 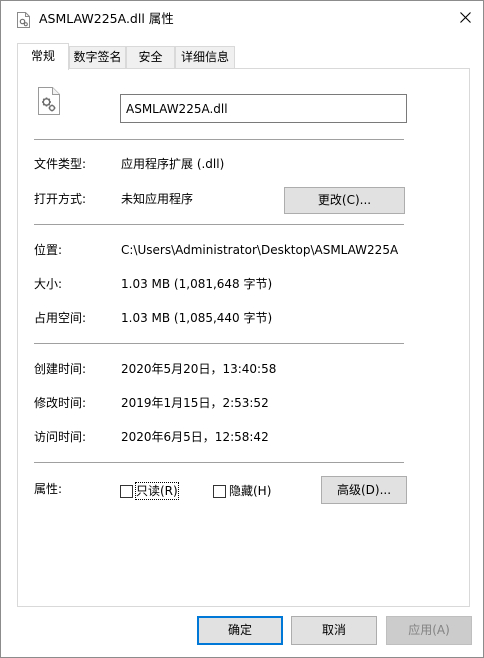 What do you see at coordinates (97, 57) in the screenshot?
I see `tab-digital-signatures: 数字签名` at bounding box center [97, 57].